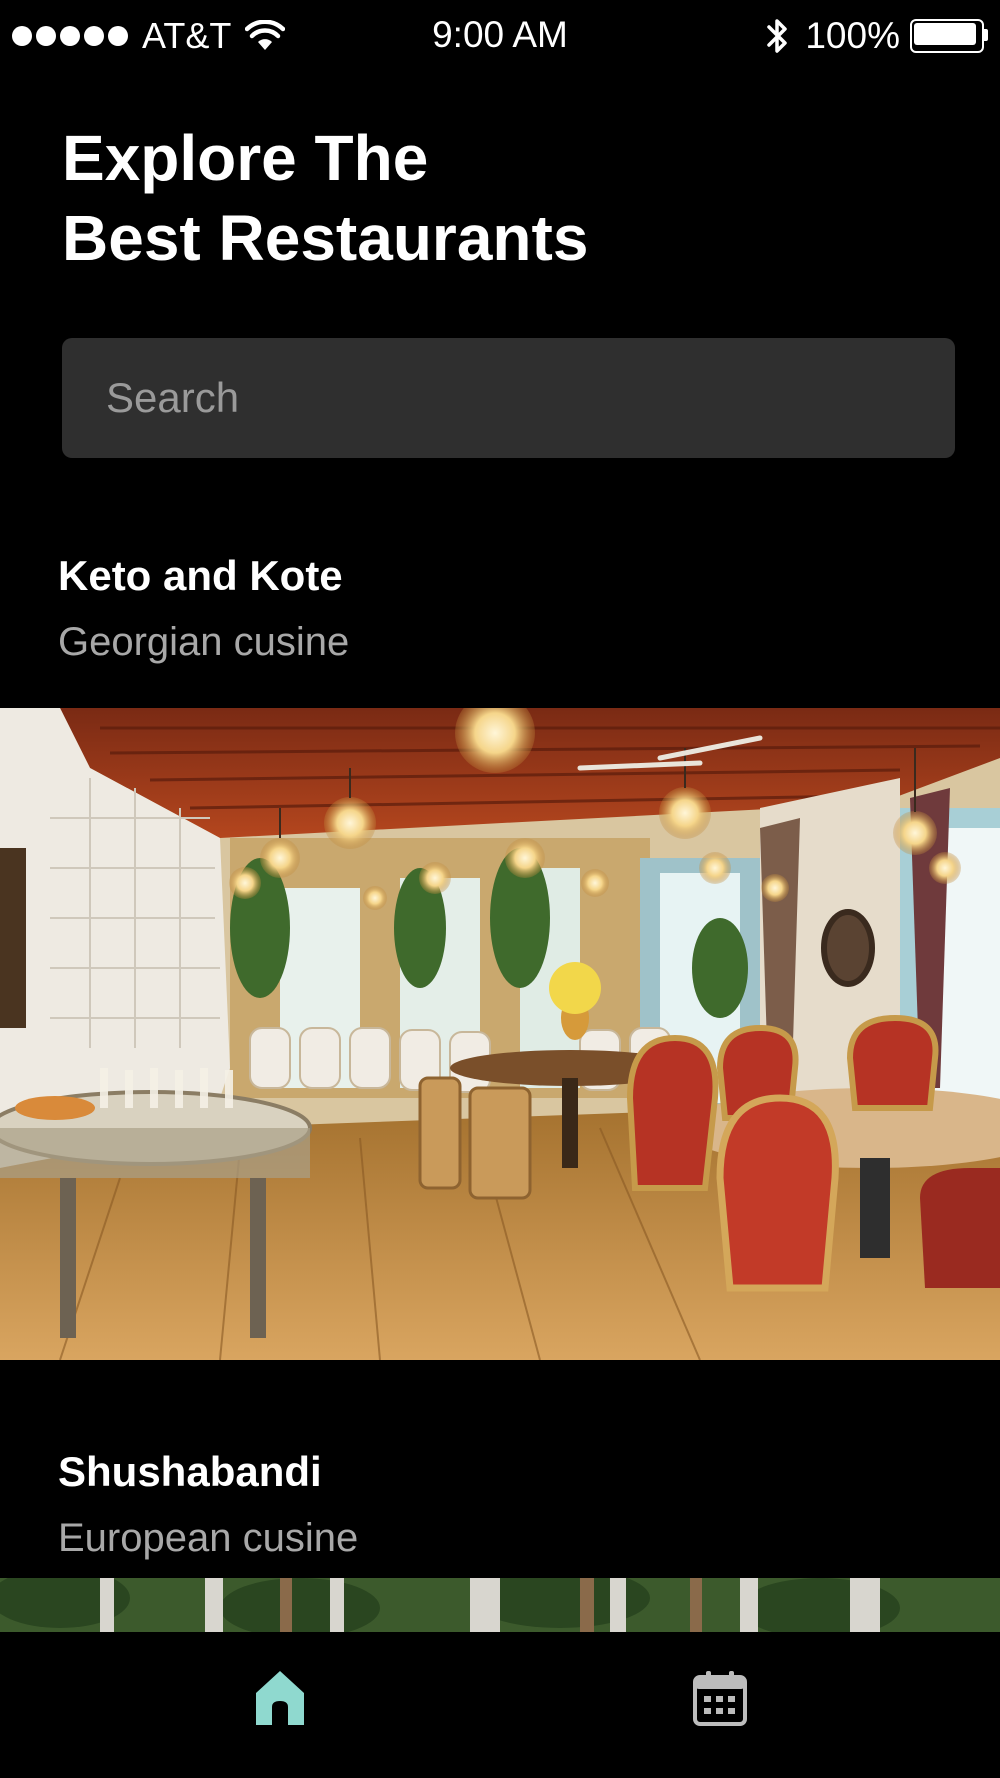  I want to click on search-input, so click(508, 398).